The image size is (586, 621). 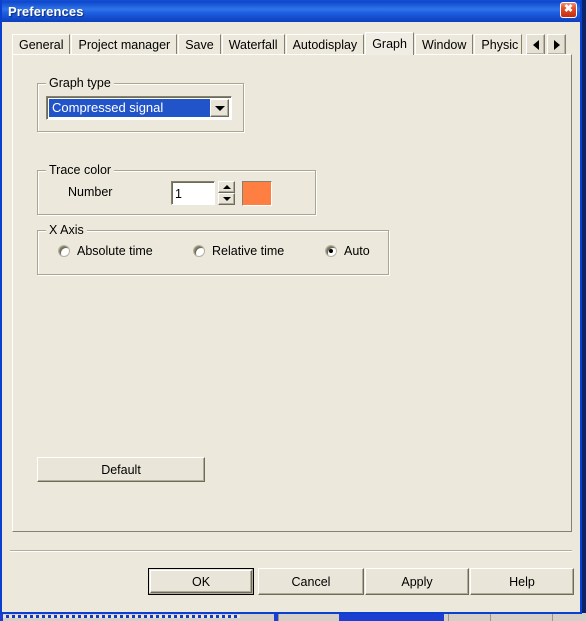 What do you see at coordinates (80, 170) in the screenshot?
I see `trace-color-group-title: Trace color` at bounding box center [80, 170].